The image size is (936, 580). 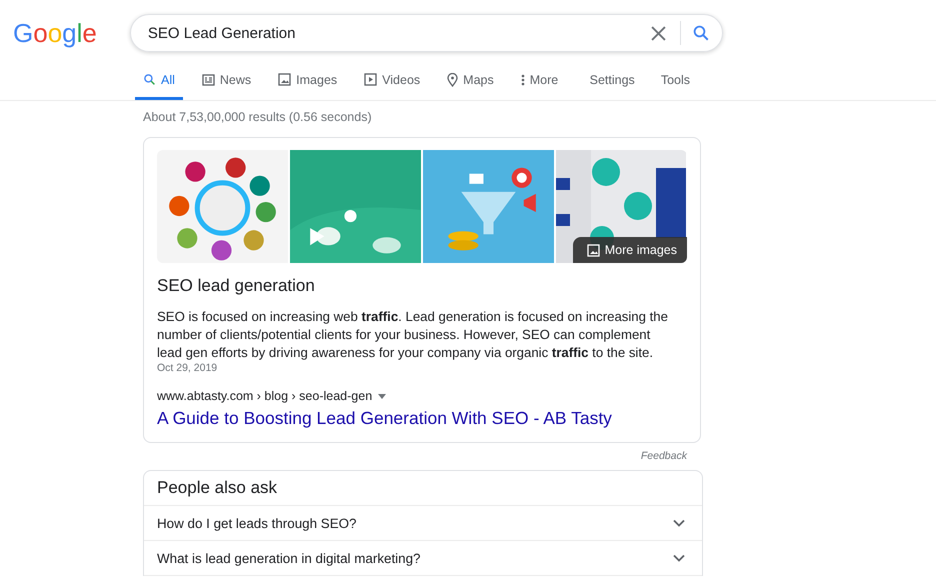 What do you see at coordinates (423, 488) in the screenshot?
I see `panel-heading: People also ask` at bounding box center [423, 488].